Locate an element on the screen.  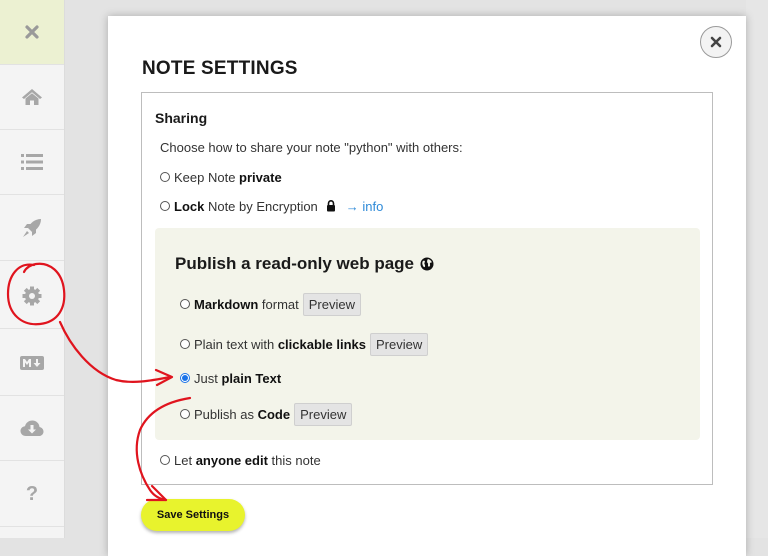
dialog-close-button is located at coordinates (716, 42).